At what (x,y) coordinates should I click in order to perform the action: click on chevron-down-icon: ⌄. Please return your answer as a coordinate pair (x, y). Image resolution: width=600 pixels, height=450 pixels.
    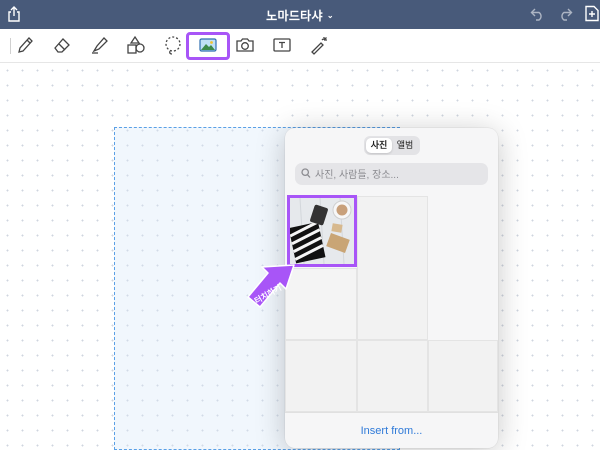
    Looking at the image, I should click on (330, 15).